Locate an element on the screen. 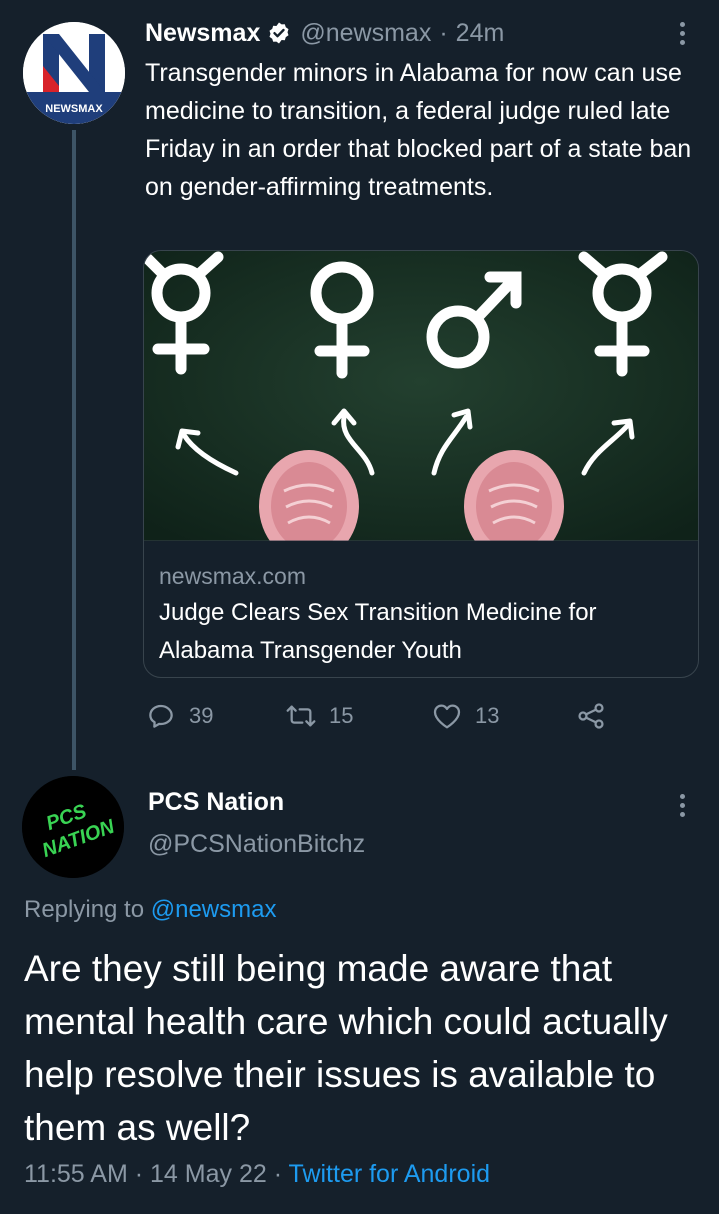 The image size is (719, 1214). reply-author-handle: @PCSNationBitchz is located at coordinates (256, 844).